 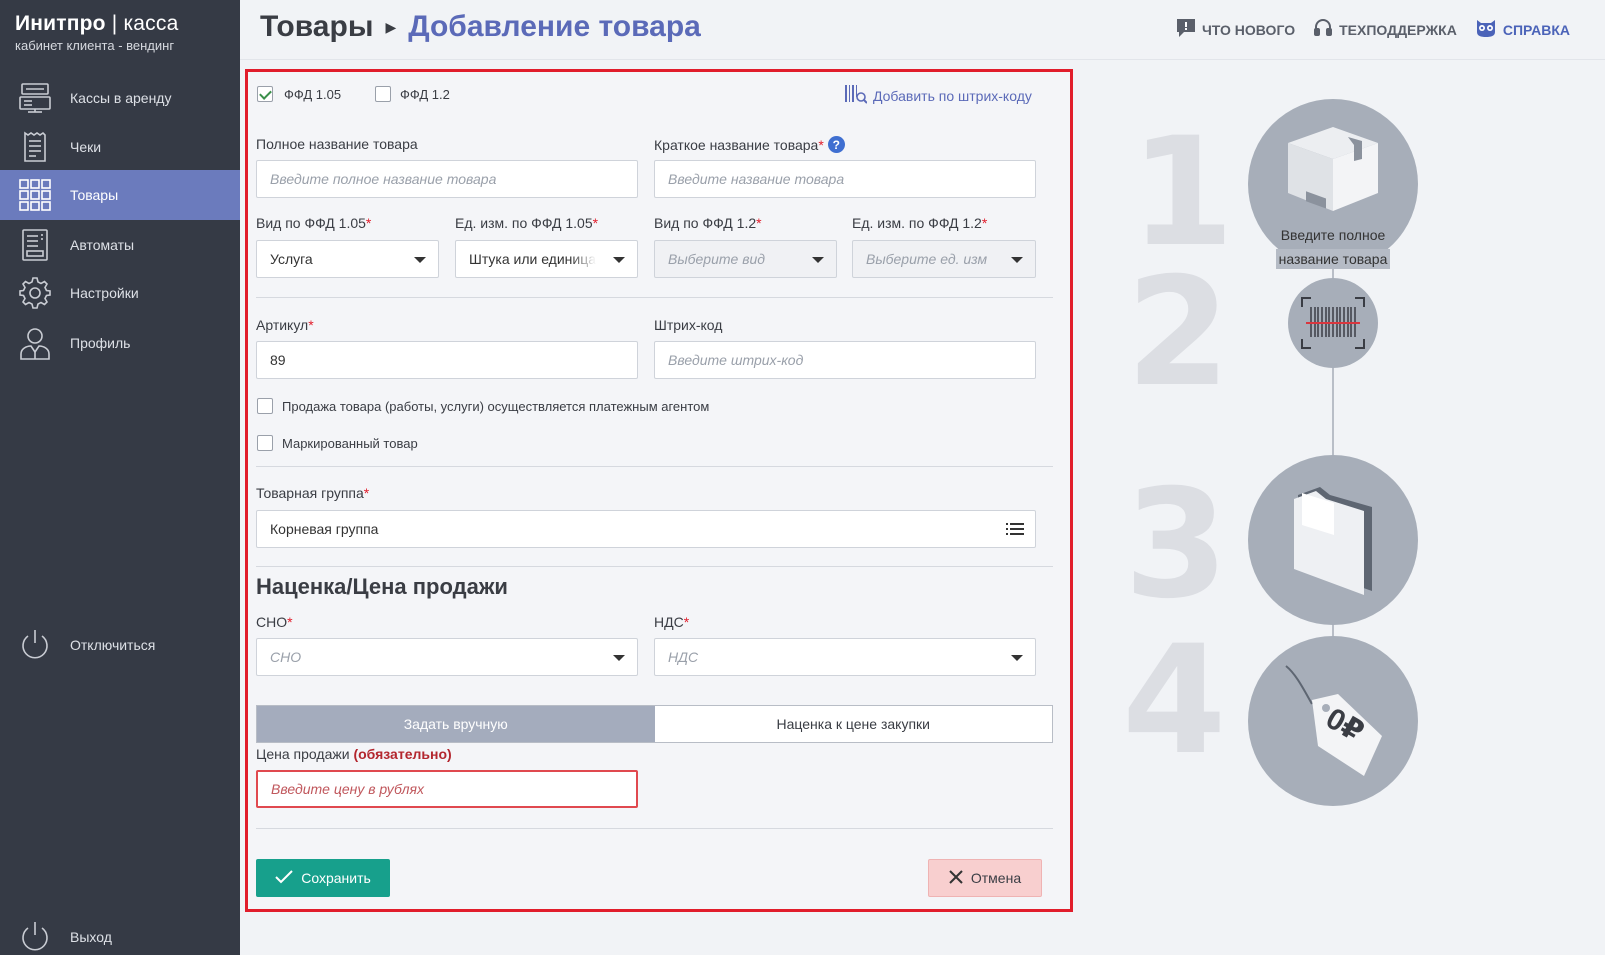 I want to click on sno-label-text: СНО, so click(x=272, y=622).